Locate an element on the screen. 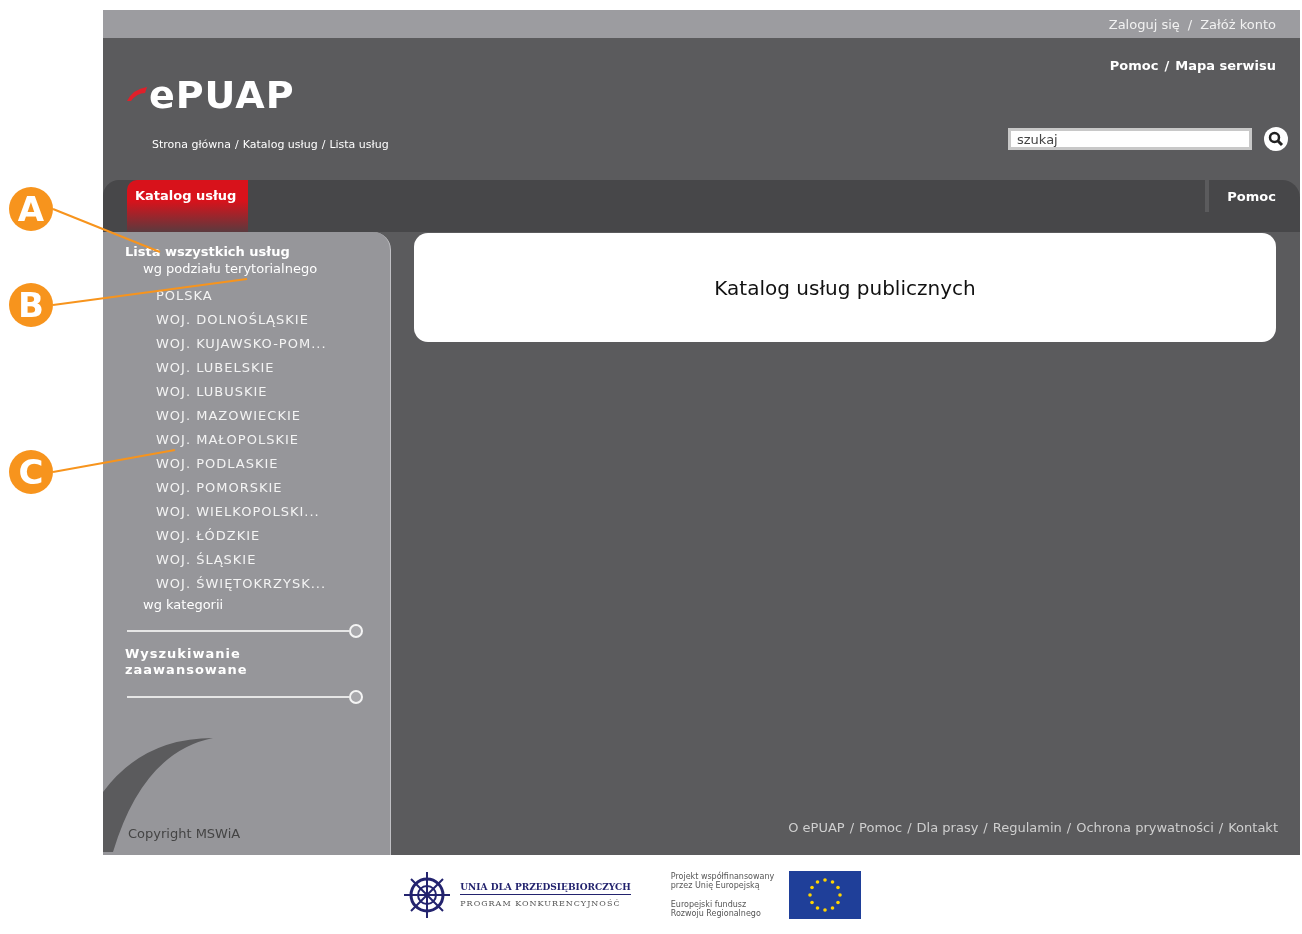 The image size is (1302, 934). callout-marker: A is located at coordinates (31, 209).